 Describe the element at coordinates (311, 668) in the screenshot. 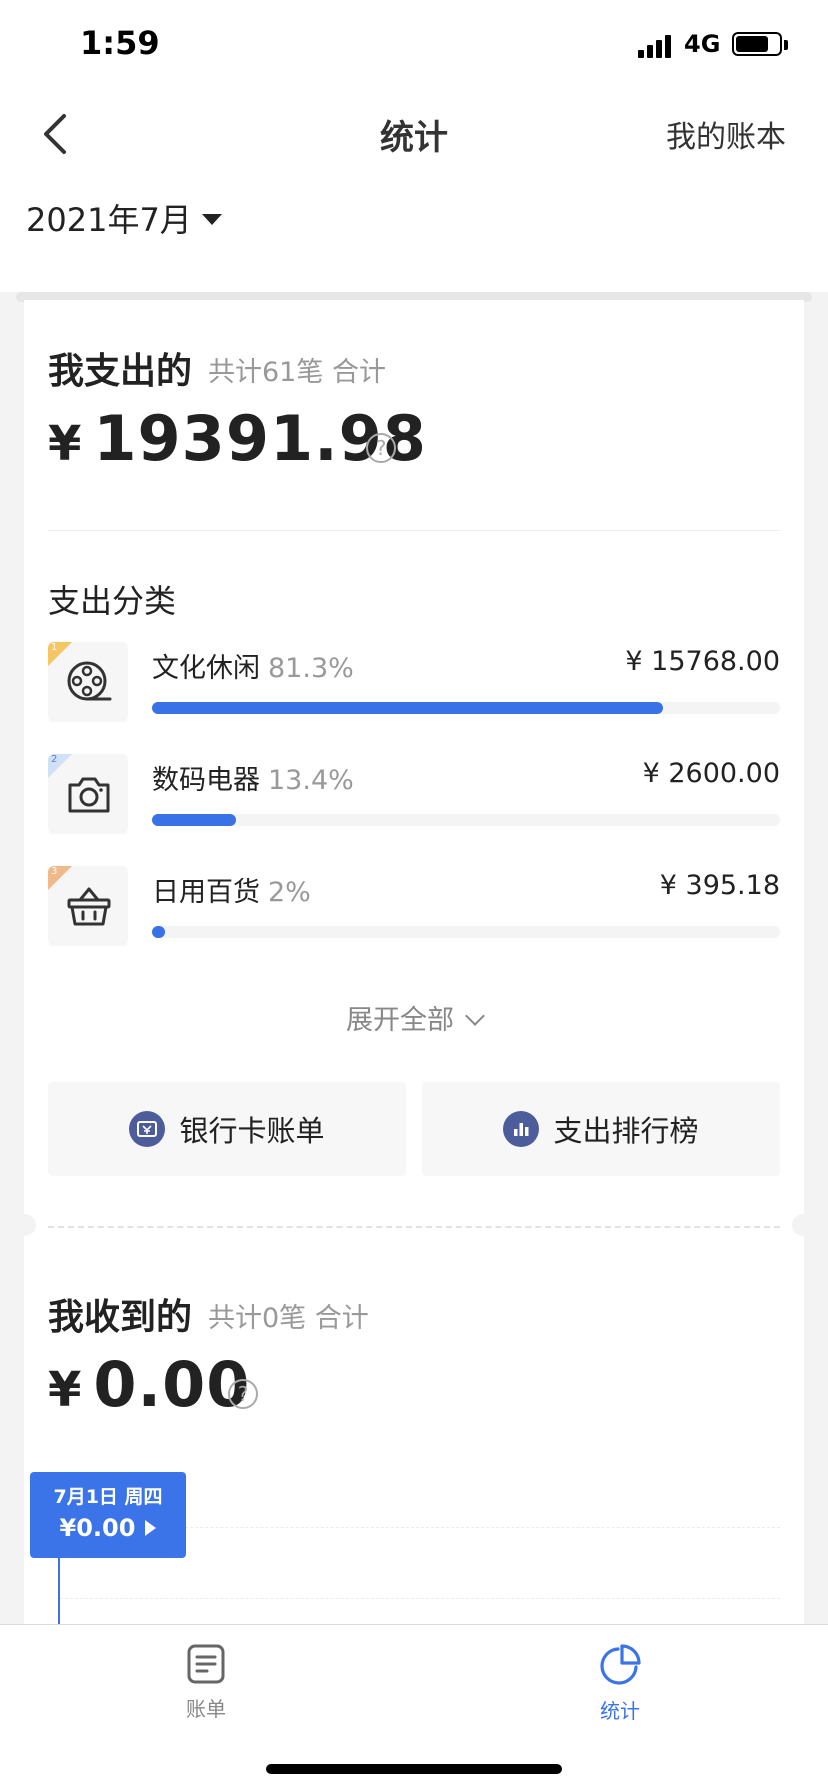

I see `category-percent: 81.3%` at that location.